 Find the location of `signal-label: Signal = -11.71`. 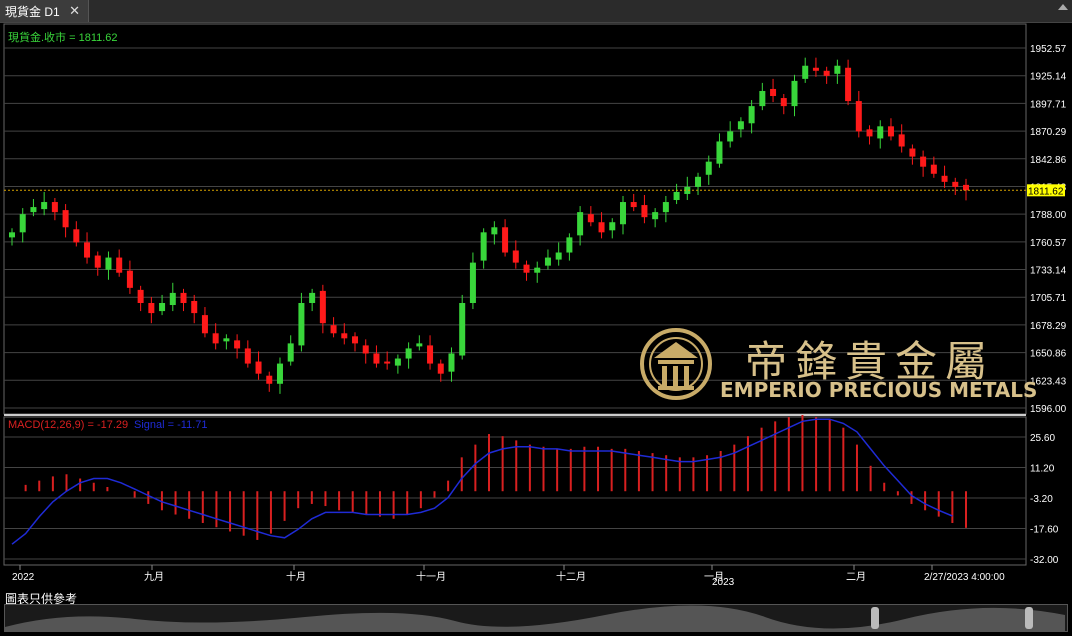

signal-label: Signal = -11.71 is located at coordinates (171, 425).